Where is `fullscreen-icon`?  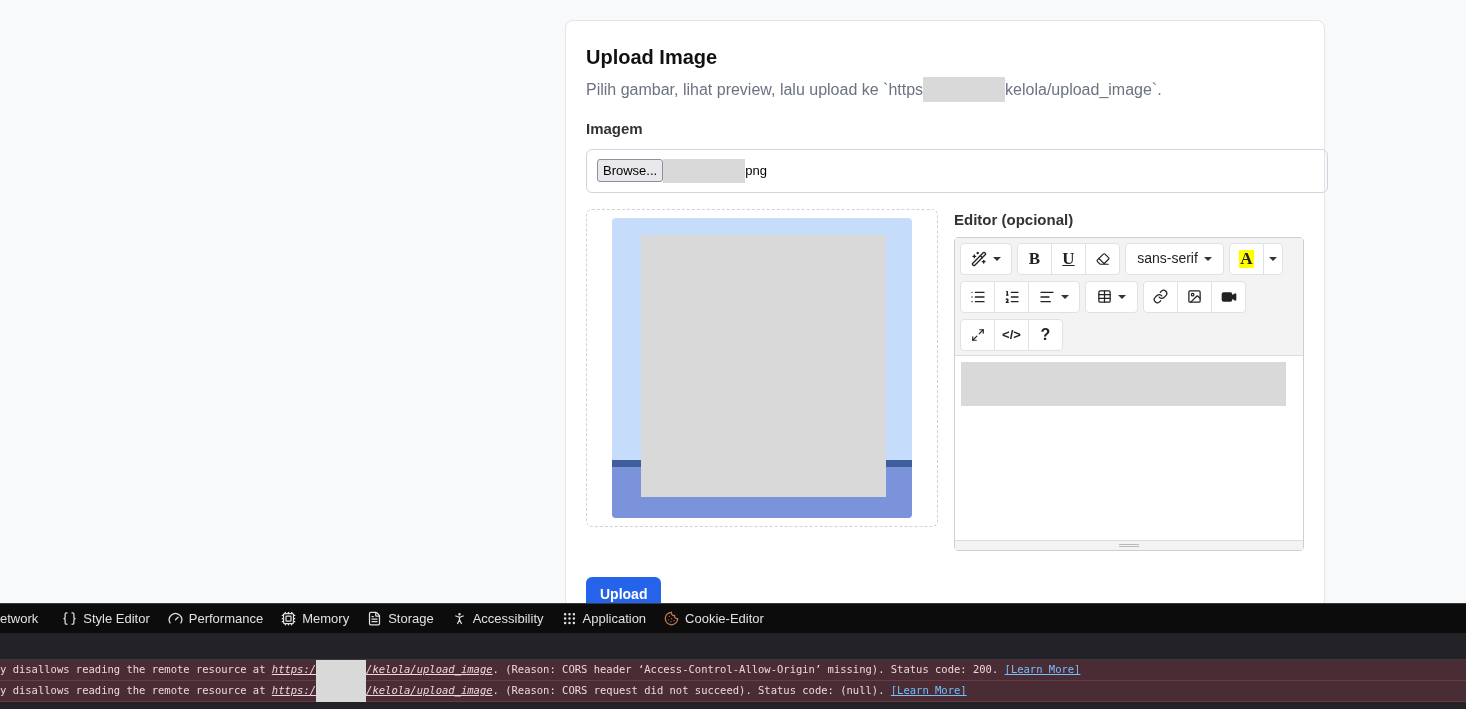
fullscreen-icon is located at coordinates (977, 334).